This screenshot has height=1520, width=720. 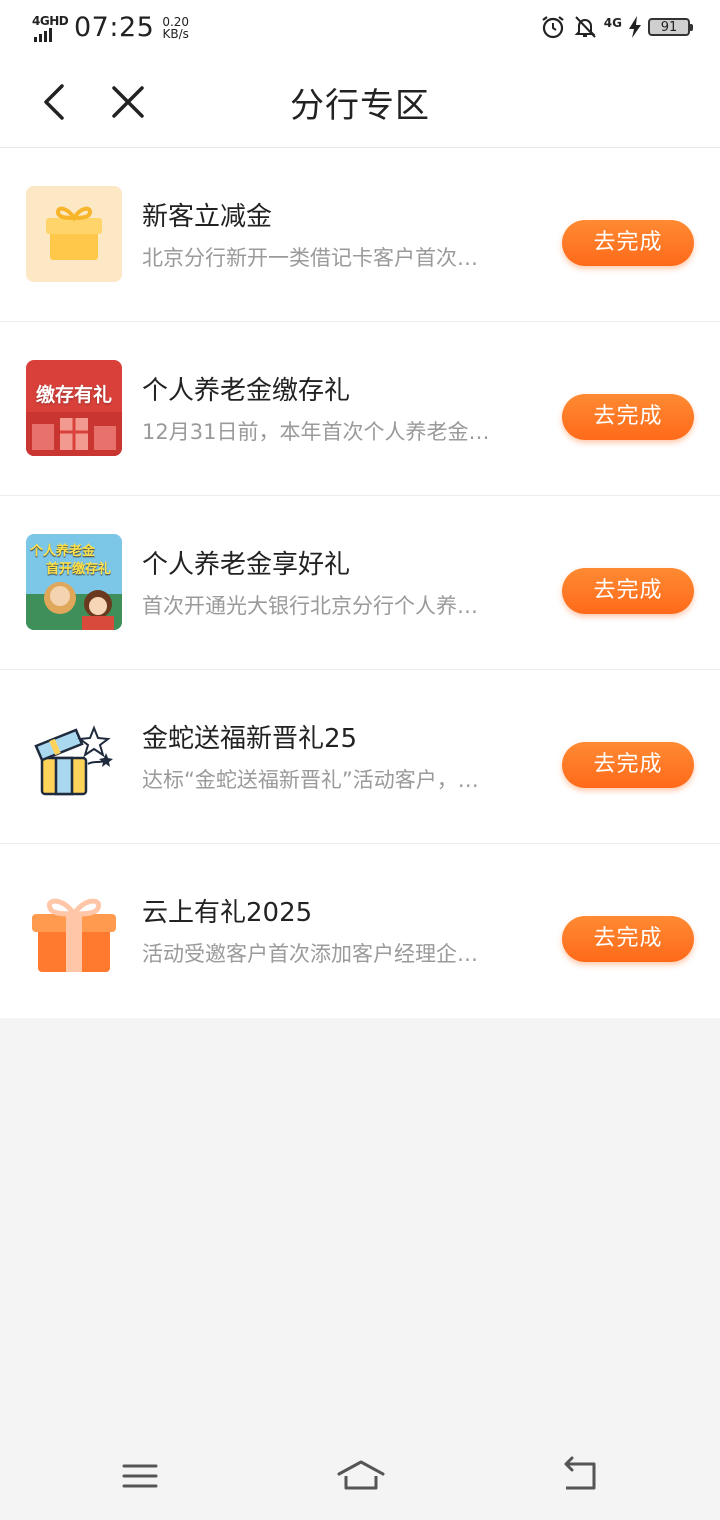 I want to click on clock: 07:25, so click(x=114, y=27).